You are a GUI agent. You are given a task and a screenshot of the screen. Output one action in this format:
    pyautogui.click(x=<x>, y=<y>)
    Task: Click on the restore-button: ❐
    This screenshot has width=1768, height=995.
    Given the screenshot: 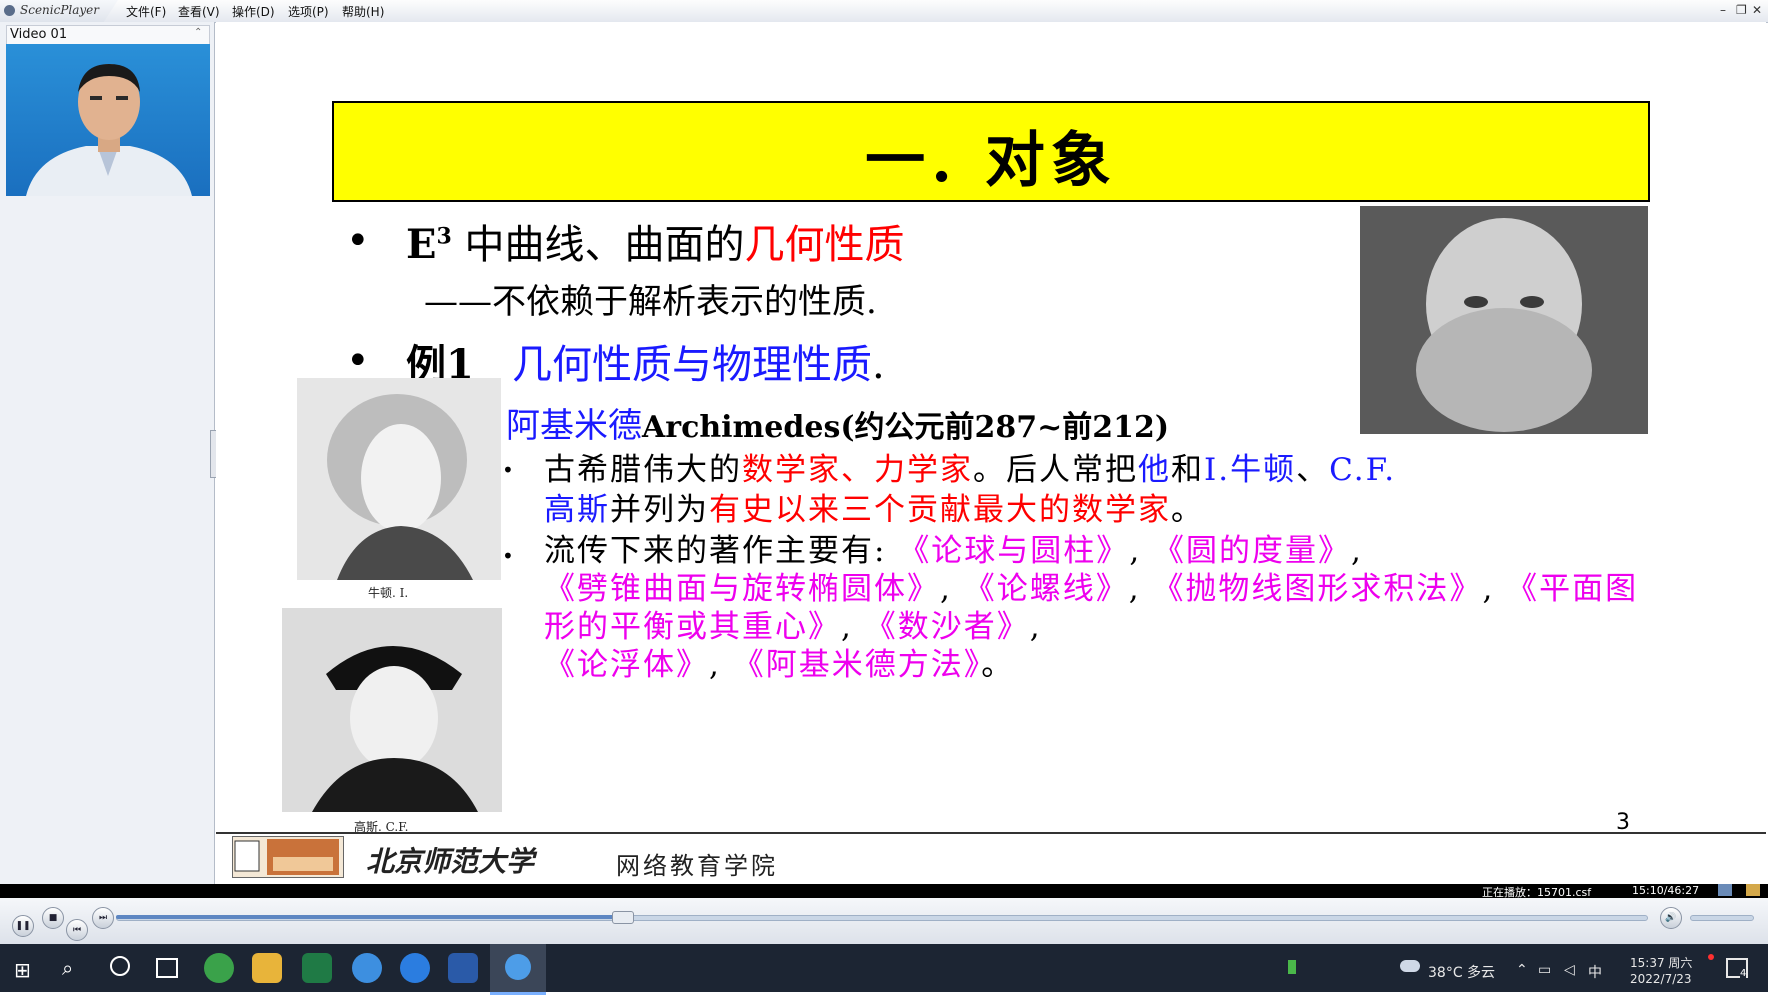 What is the action you would take?
    pyautogui.click(x=1741, y=10)
    